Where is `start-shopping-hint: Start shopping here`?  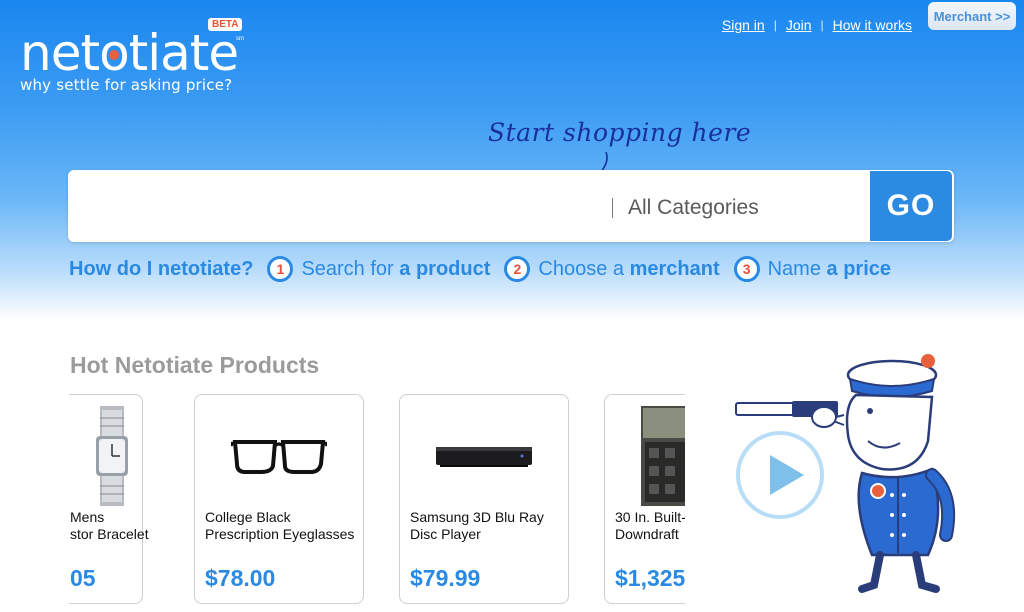
start-shopping-hint: Start shopping here is located at coordinates (620, 132).